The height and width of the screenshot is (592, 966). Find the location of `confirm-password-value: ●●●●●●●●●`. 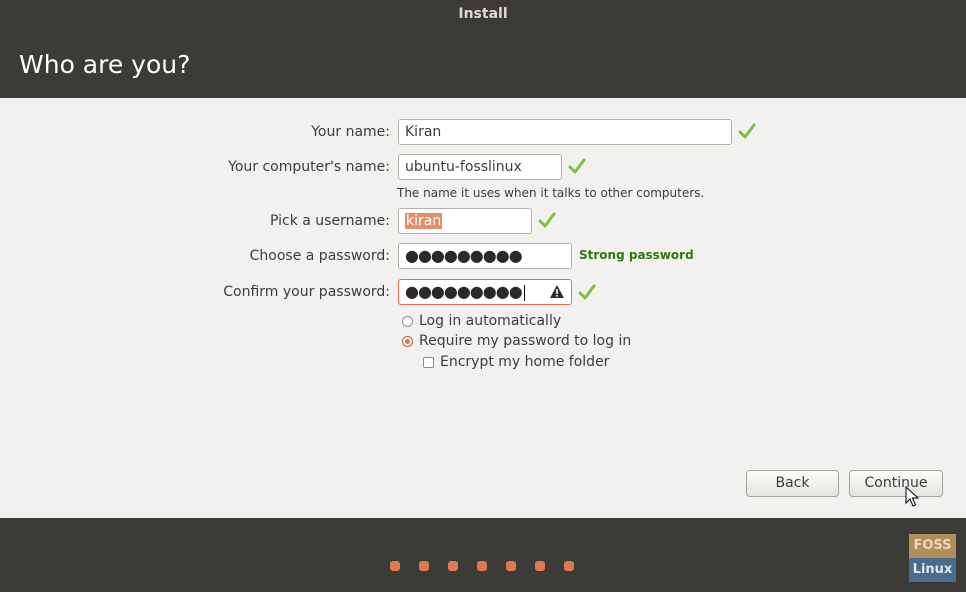

confirm-password-value: ●●●●●●●●● is located at coordinates (464, 291).